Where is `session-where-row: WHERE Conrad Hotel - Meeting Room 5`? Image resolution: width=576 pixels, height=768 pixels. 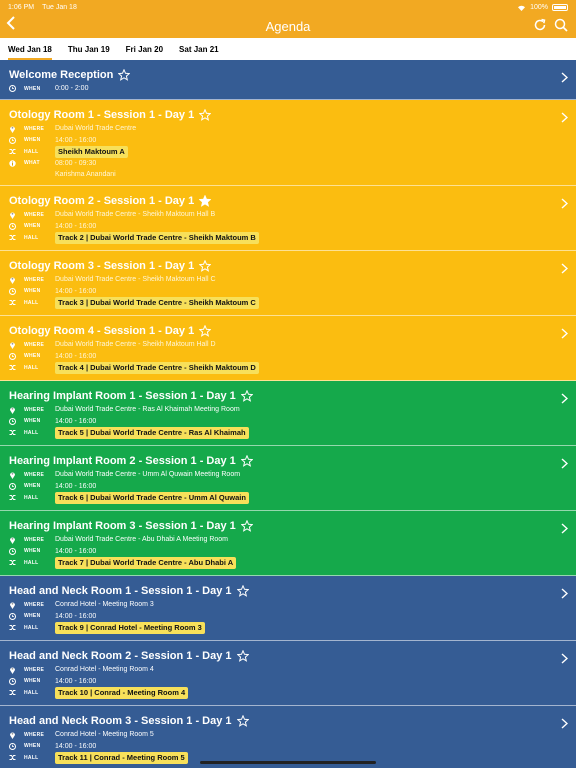 session-where-row: WHERE Conrad Hotel - Meeting Room 5 is located at coordinates (288, 735).